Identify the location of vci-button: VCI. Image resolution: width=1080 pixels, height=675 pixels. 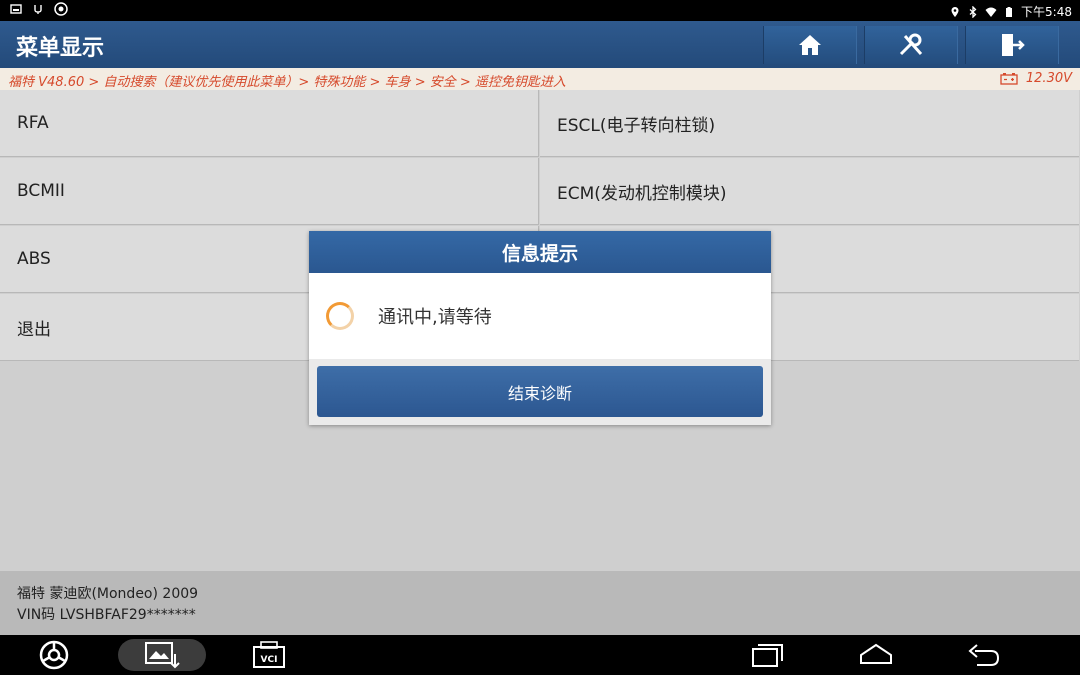
(269, 655).